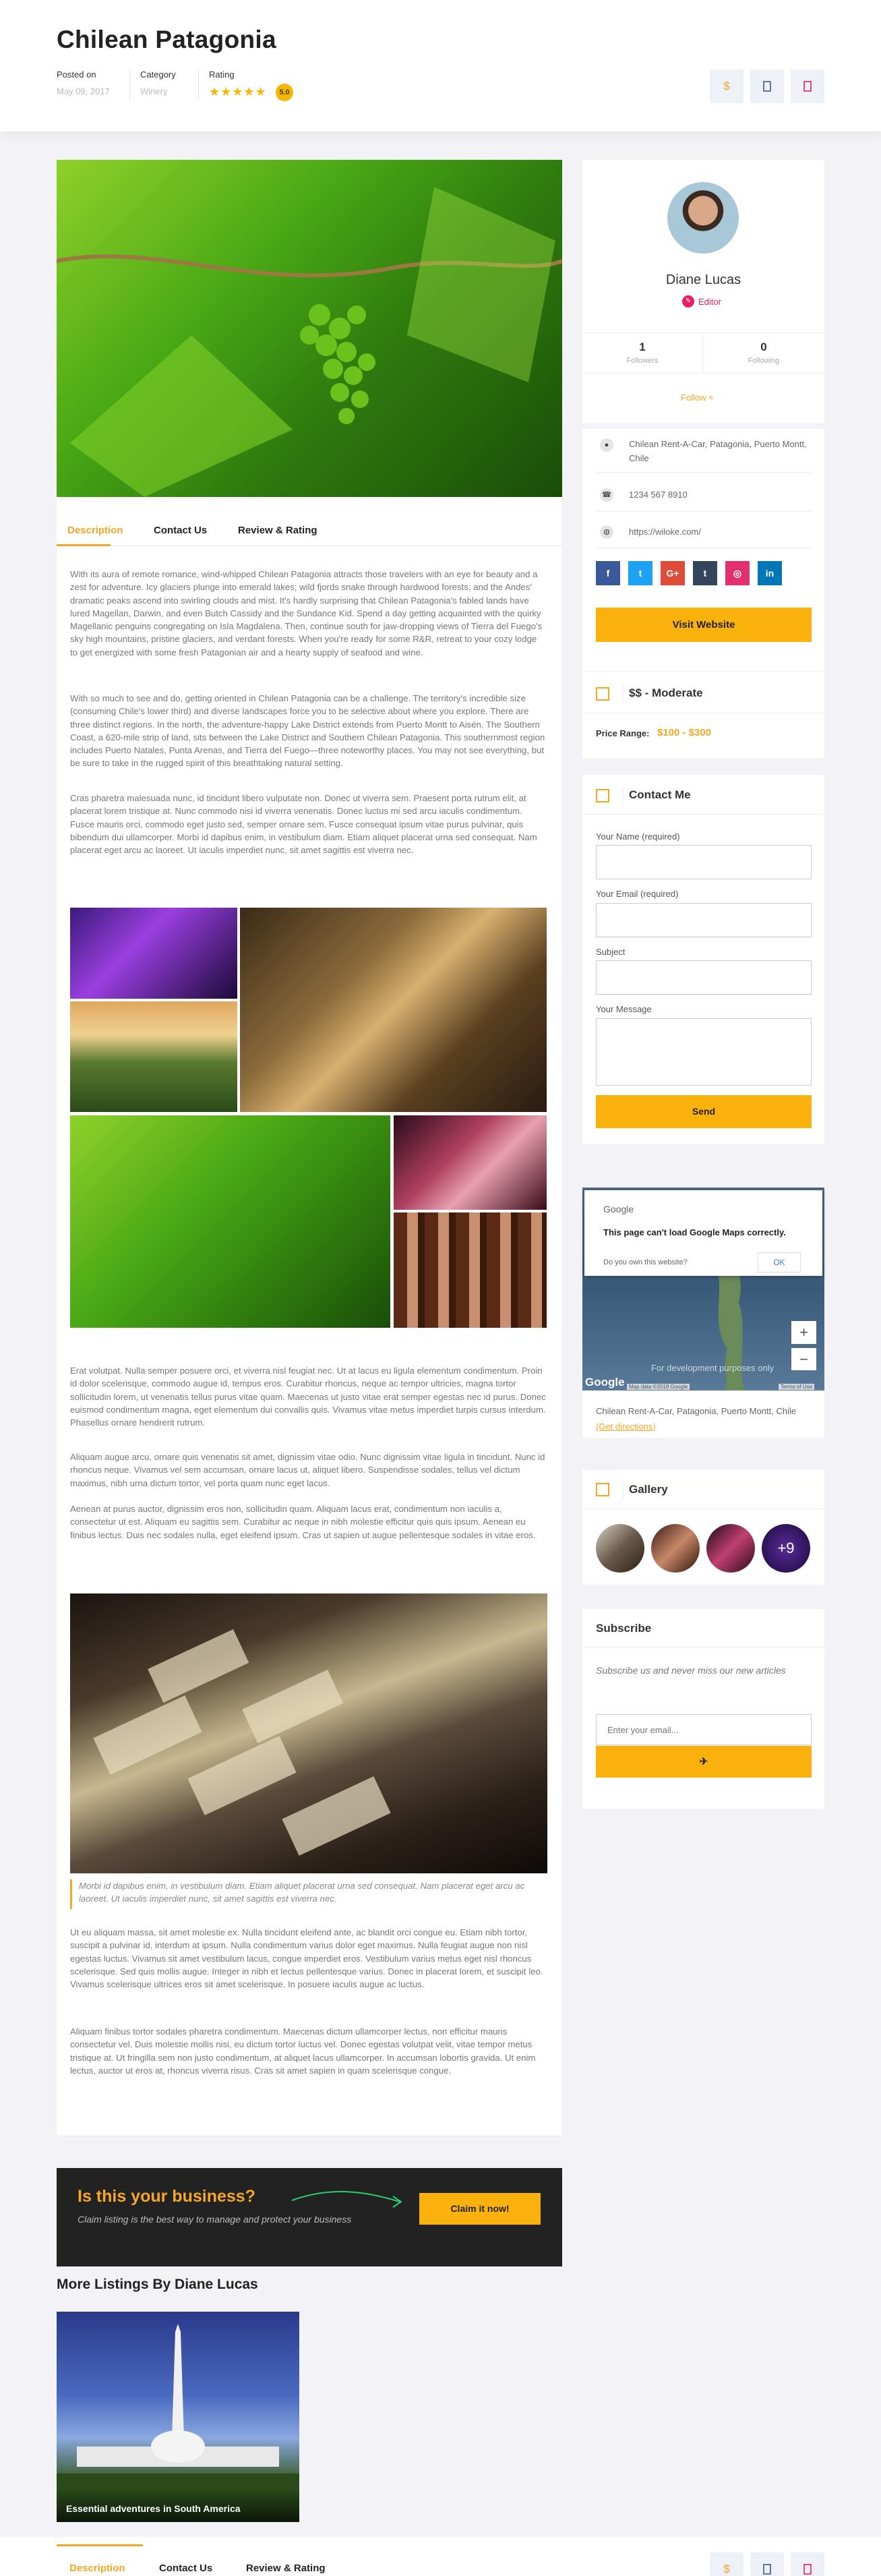 This screenshot has width=881, height=2576. Describe the element at coordinates (779, 1262) in the screenshot. I see `ok-button: OK` at that location.